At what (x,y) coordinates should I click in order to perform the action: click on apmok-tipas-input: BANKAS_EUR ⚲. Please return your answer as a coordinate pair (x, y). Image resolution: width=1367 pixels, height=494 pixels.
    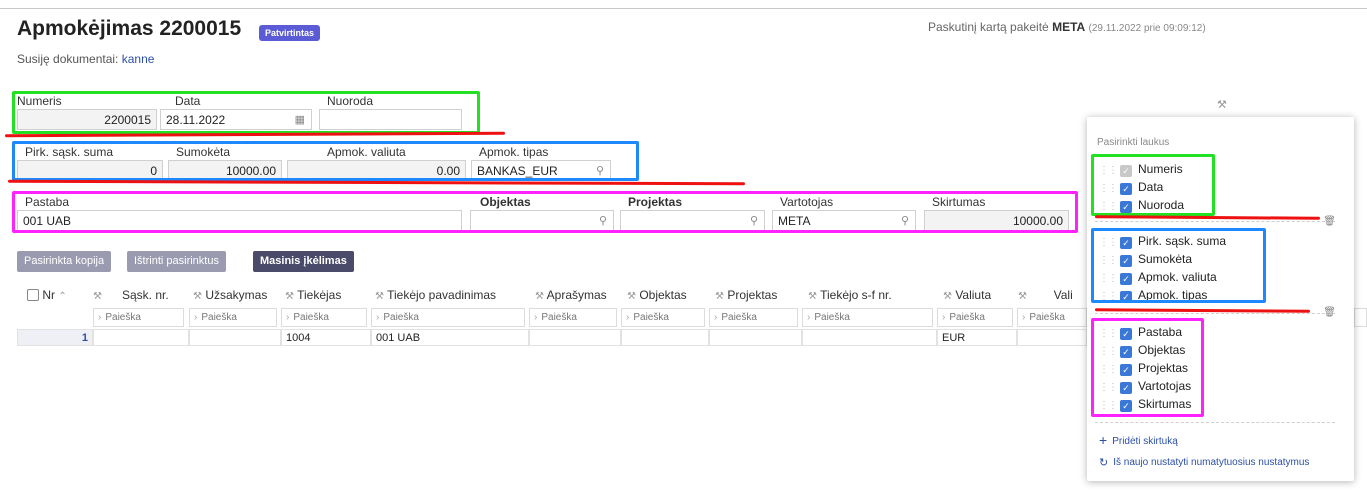
    Looking at the image, I should click on (541, 170).